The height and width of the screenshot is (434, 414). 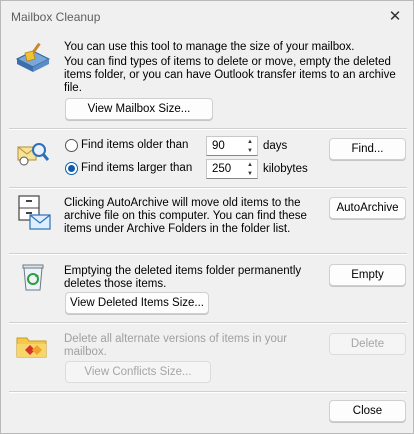 What do you see at coordinates (207, 17) in the screenshot?
I see `title-bar: Mailbox Cleanup ✕` at bounding box center [207, 17].